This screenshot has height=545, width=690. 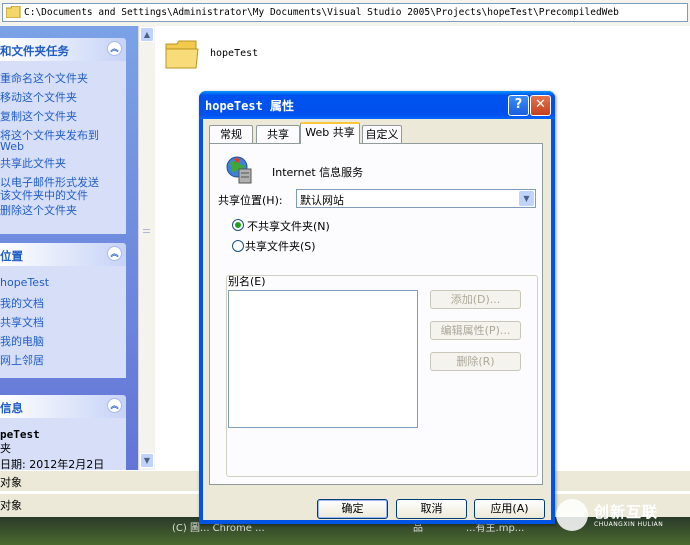 What do you see at coordinates (22, 341) in the screenshot?
I see `place-my-computer: 我的电脑` at bounding box center [22, 341].